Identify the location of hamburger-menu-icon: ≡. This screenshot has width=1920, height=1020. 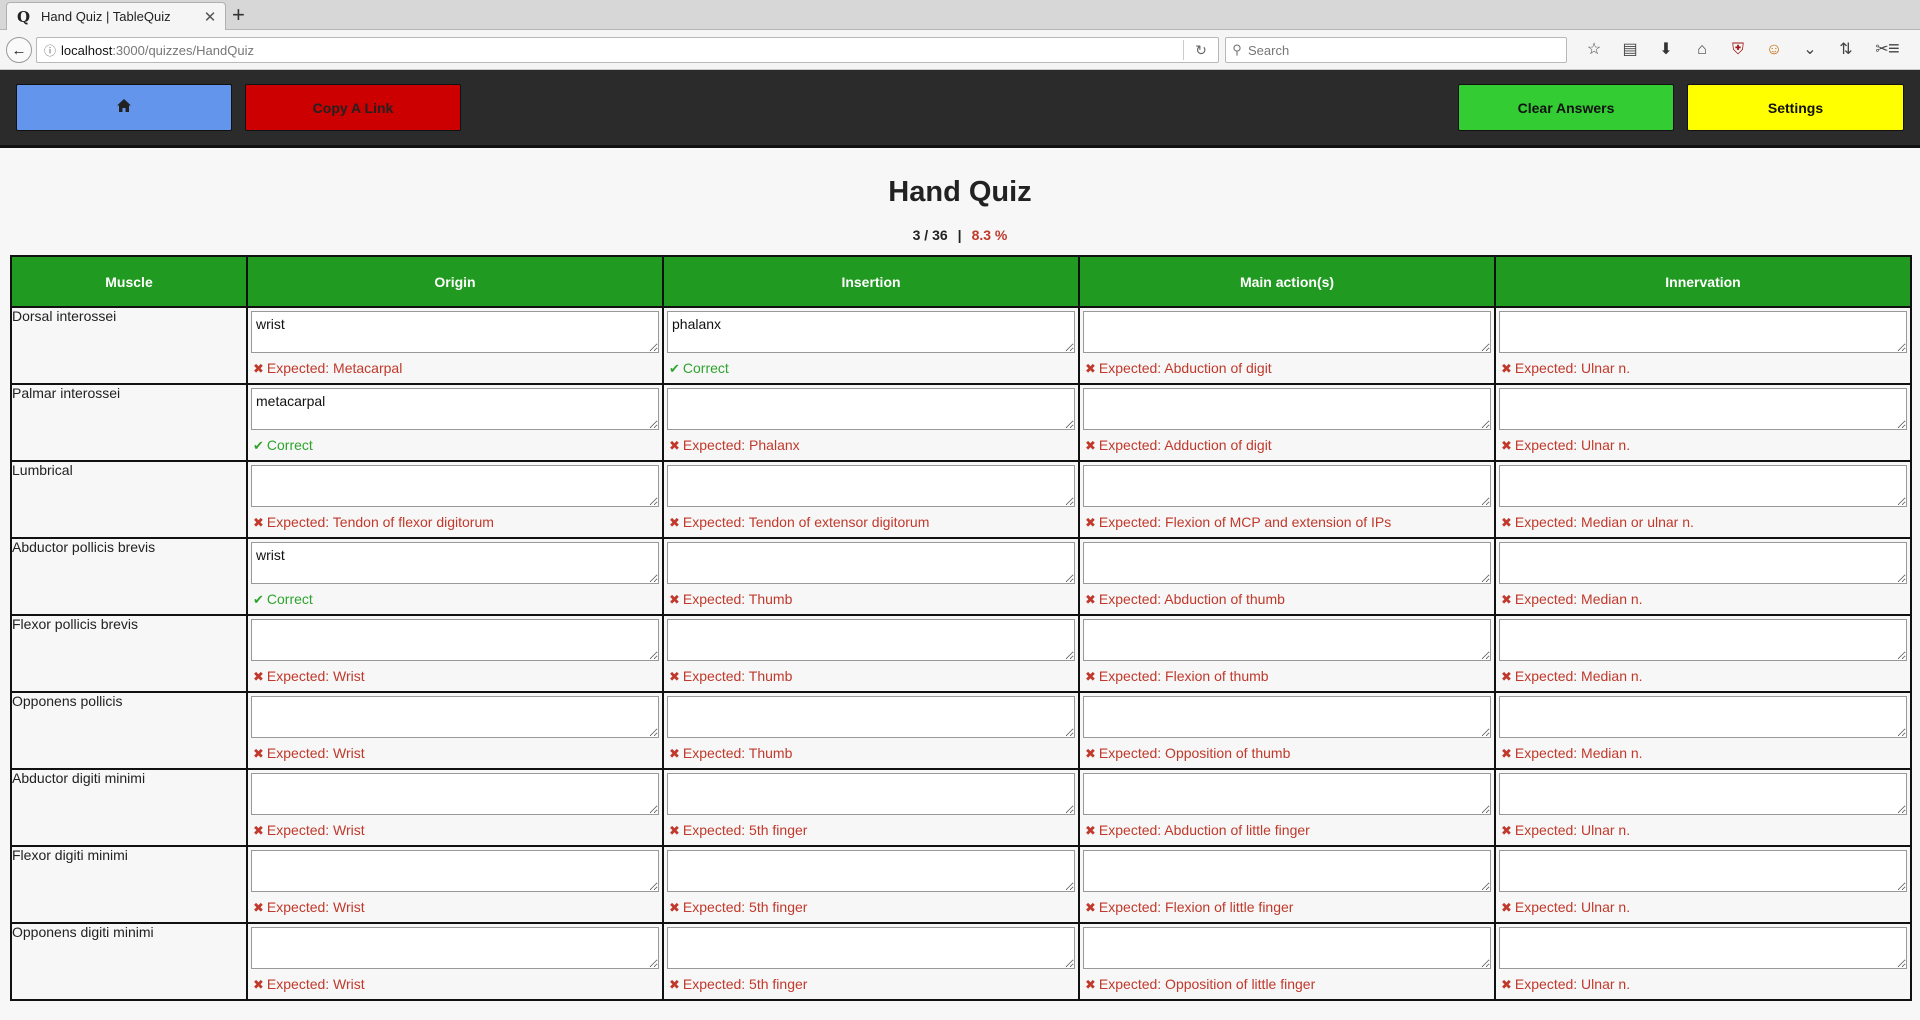
(1894, 49).